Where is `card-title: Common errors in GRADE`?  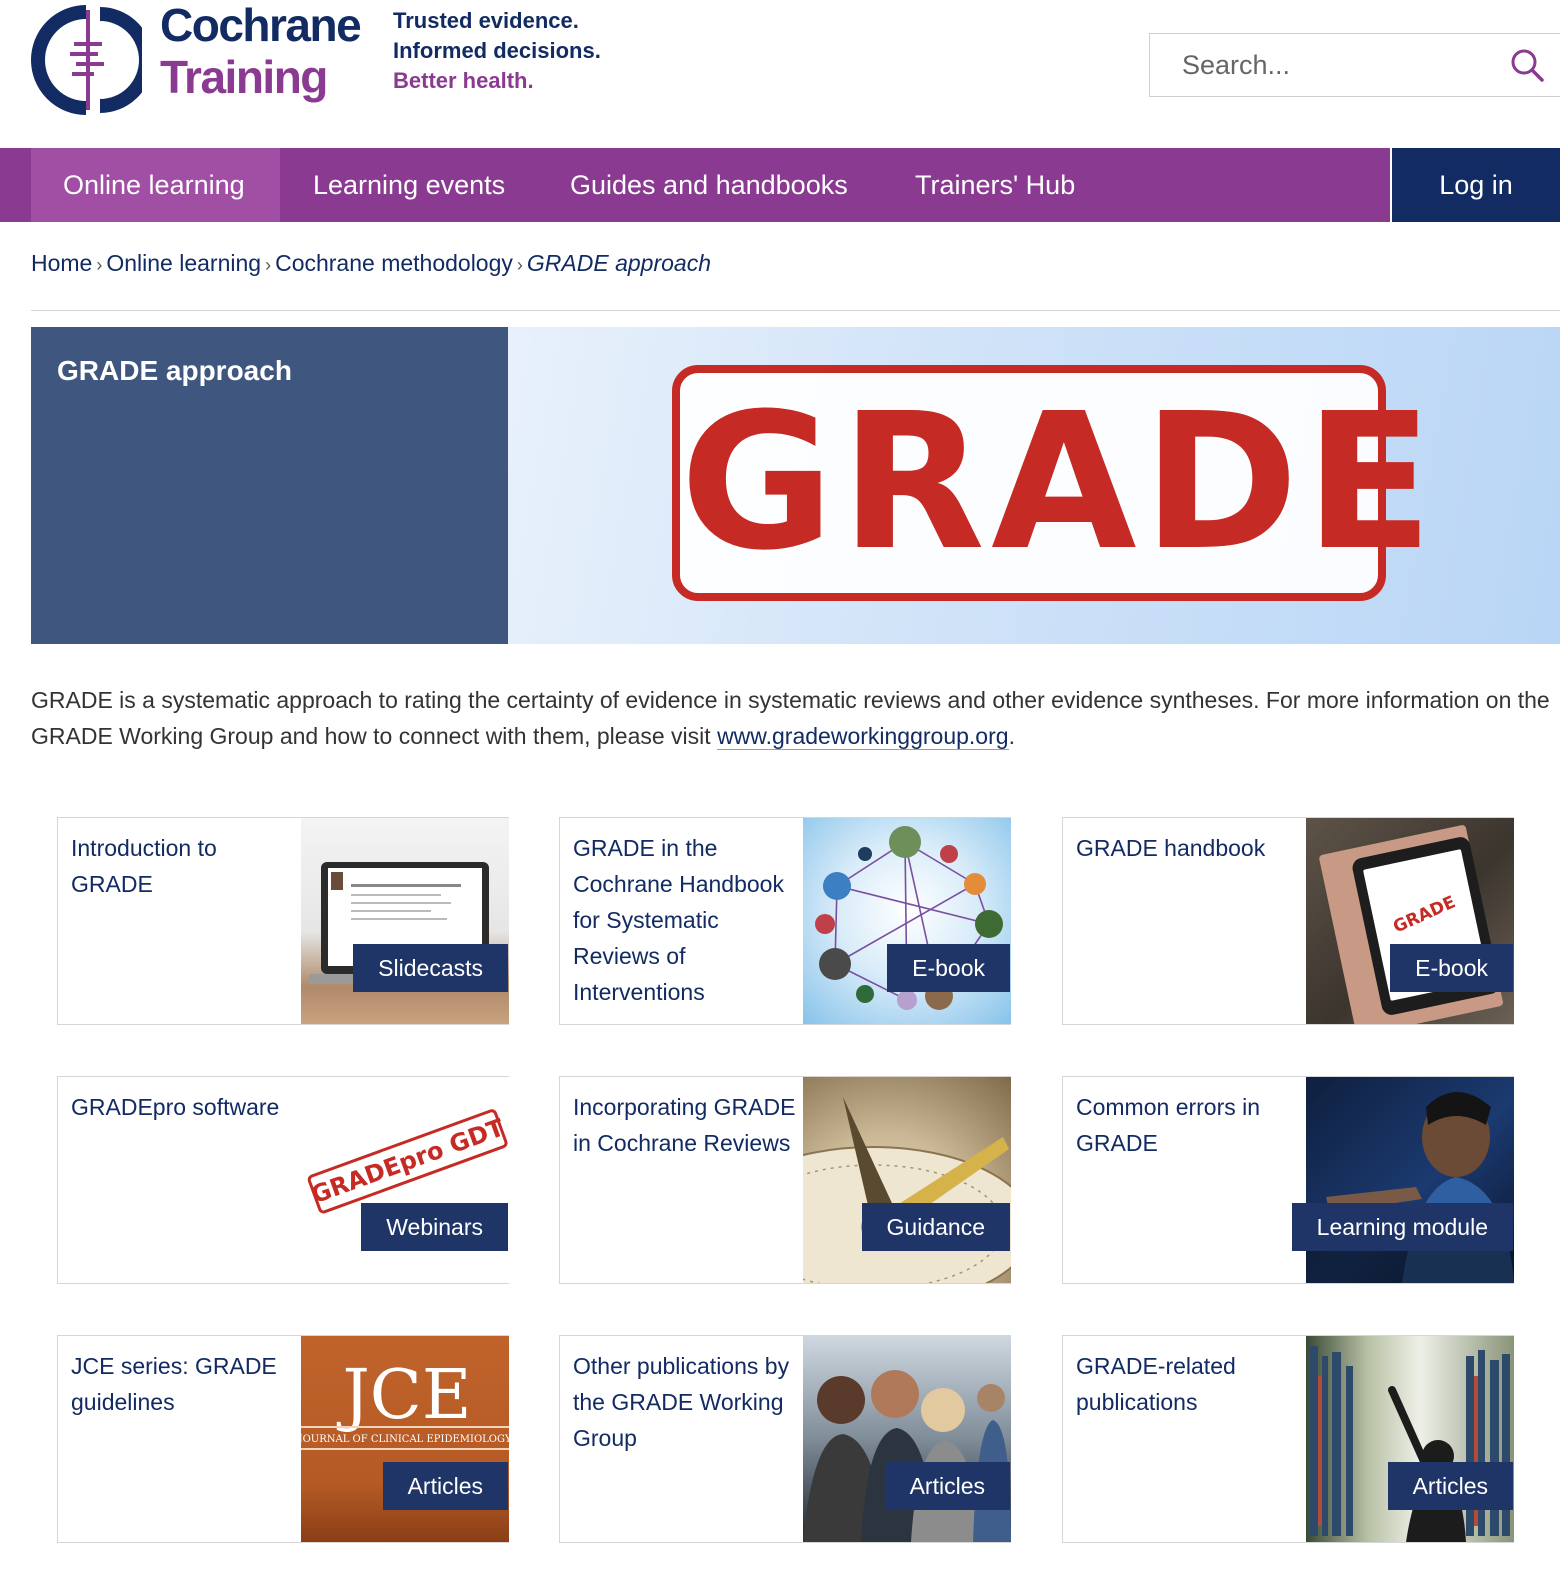 card-title: Common errors in GRADE is located at coordinates (1168, 1125).